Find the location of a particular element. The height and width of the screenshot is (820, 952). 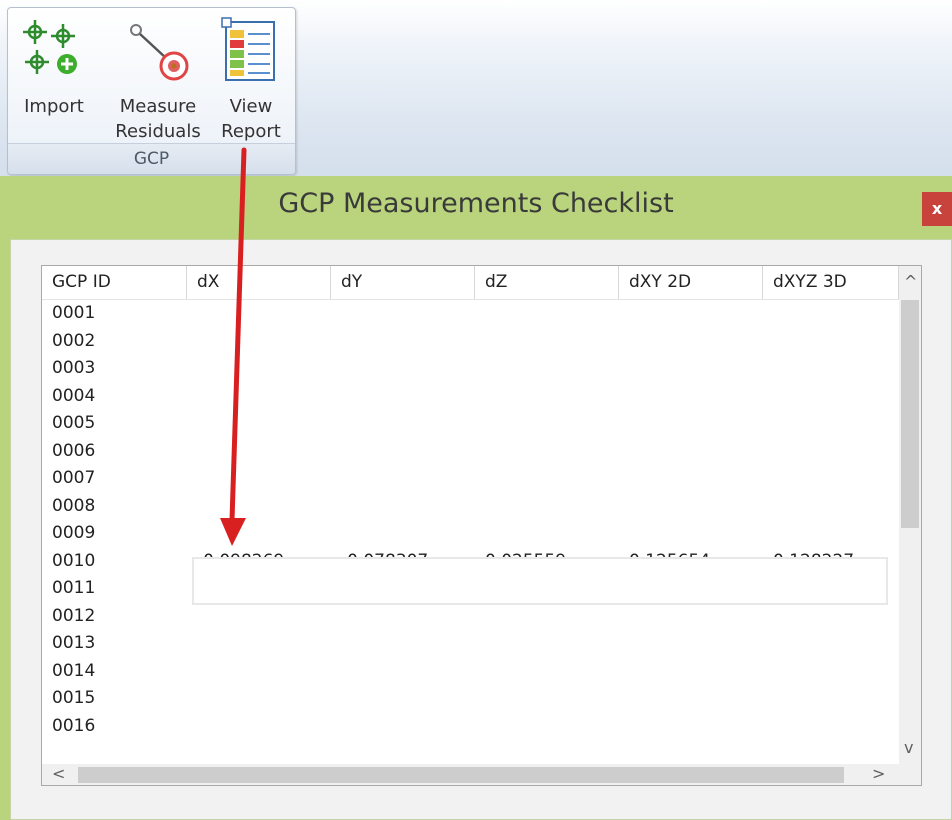

table-cell: 0006 is located at coordinates (74, 450).